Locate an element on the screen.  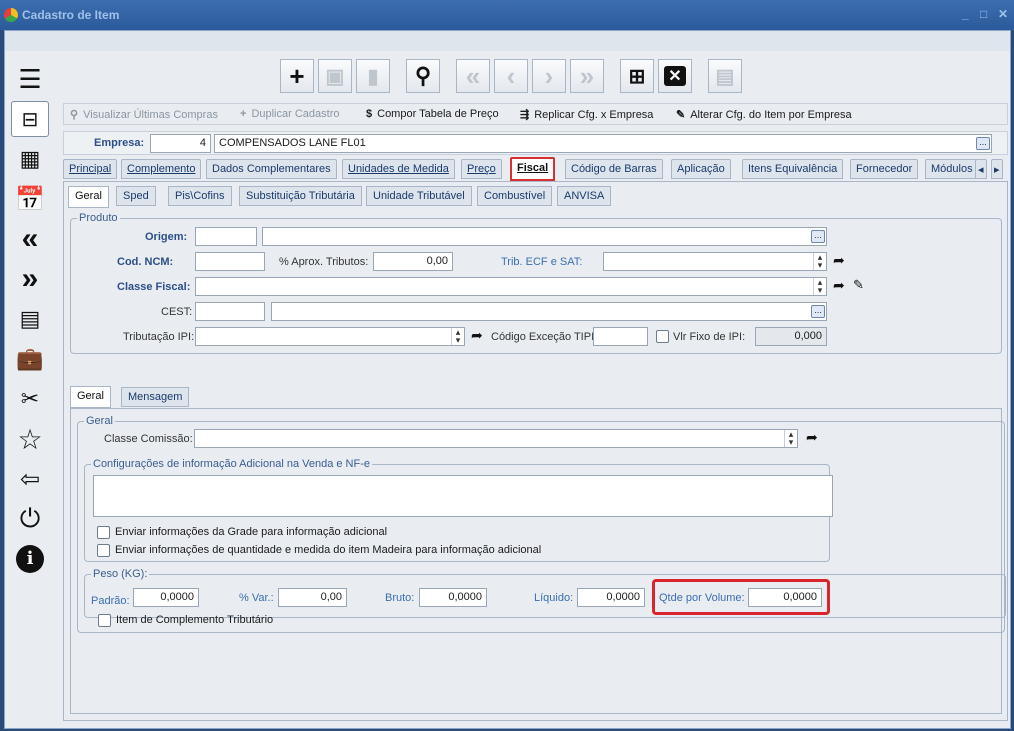
star-icon: ☆ is located at coordinates (30, 439).